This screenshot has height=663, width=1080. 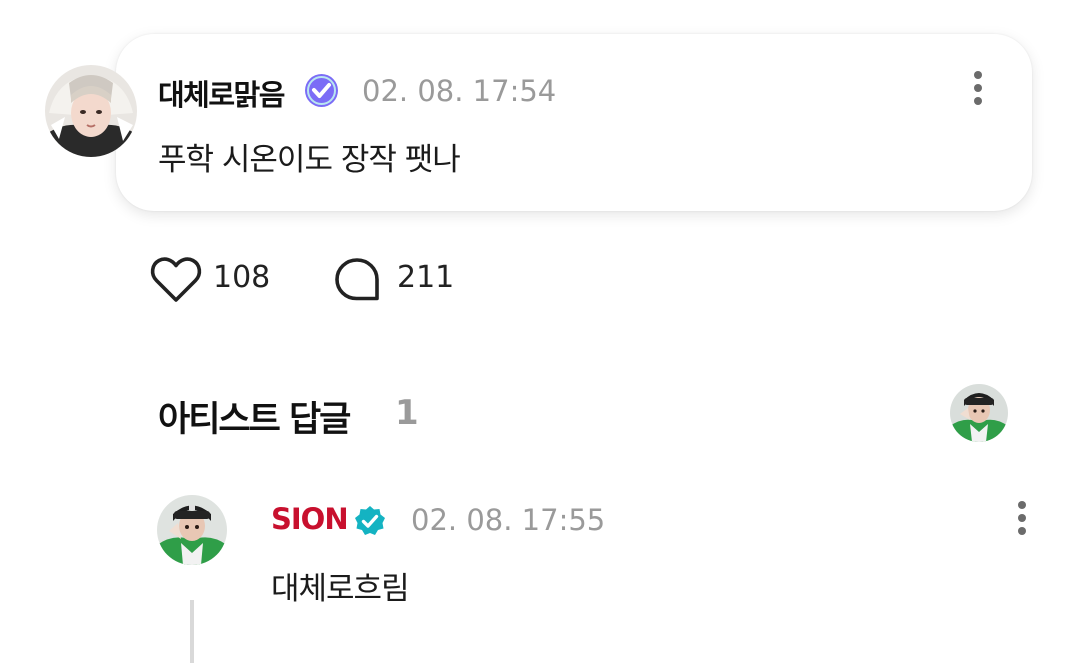 I want to click on verified-membership-badge-icon, so click(x=321, y=90).